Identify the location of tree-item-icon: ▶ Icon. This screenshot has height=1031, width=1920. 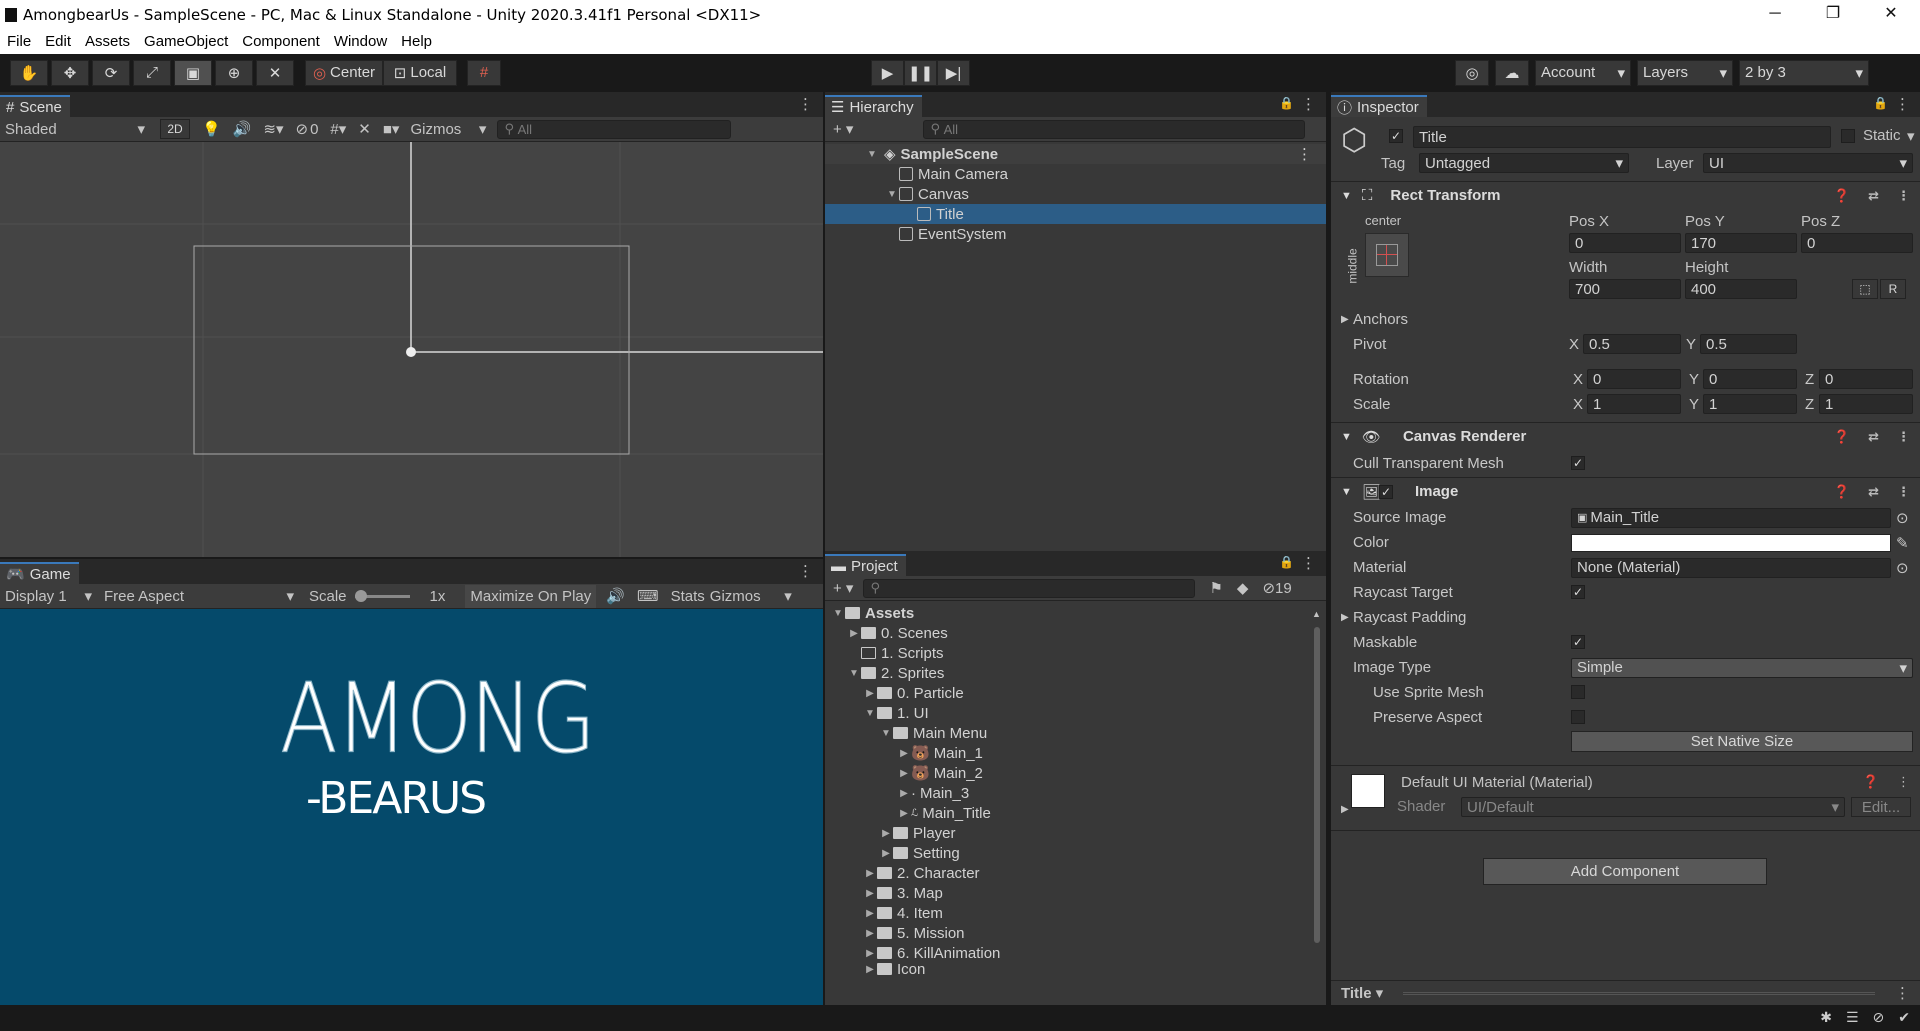
(1067, 969).